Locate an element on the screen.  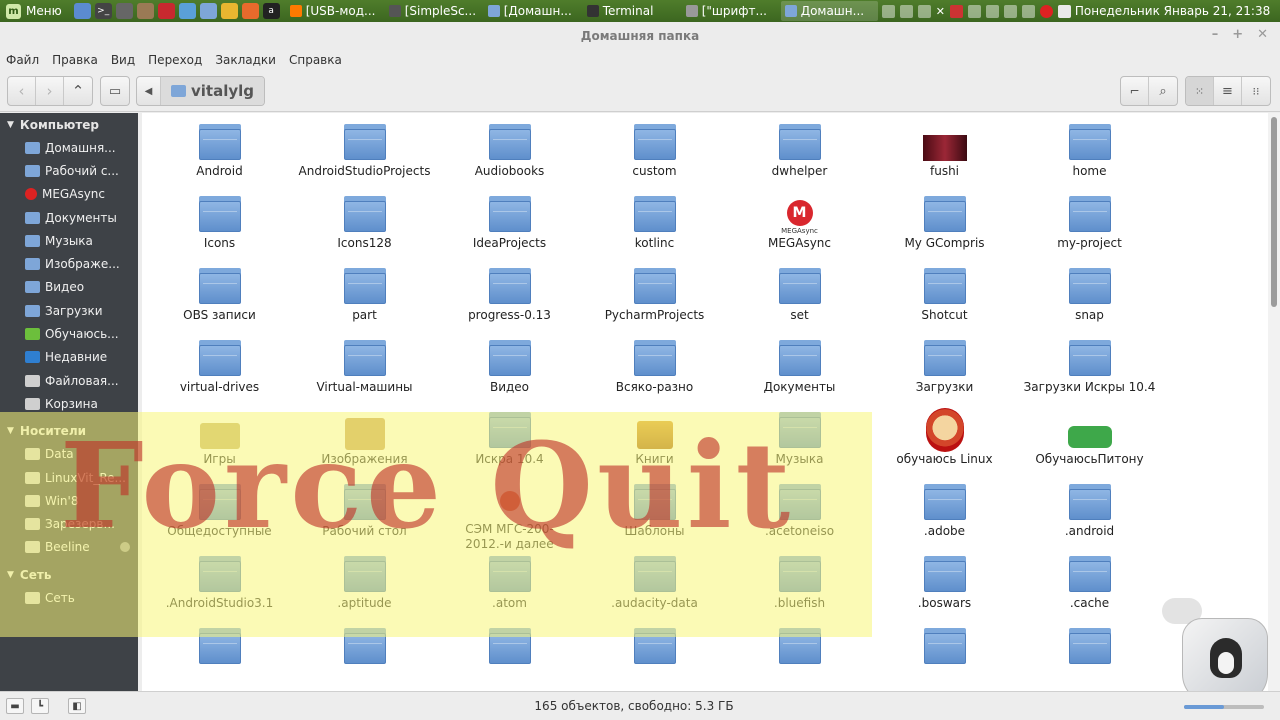
file-item: .audacity-data is located at coordinates (654, 588).